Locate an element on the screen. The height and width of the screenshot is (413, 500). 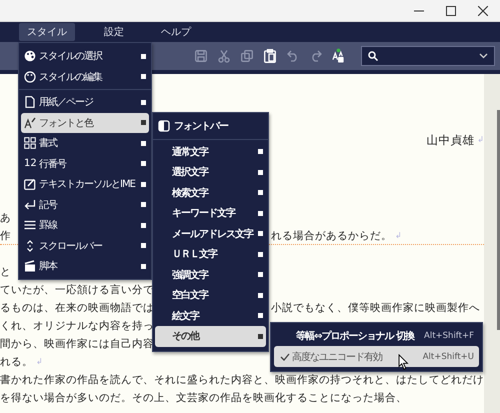
menu-item: 罫線 is located at coordinates (85, 225).